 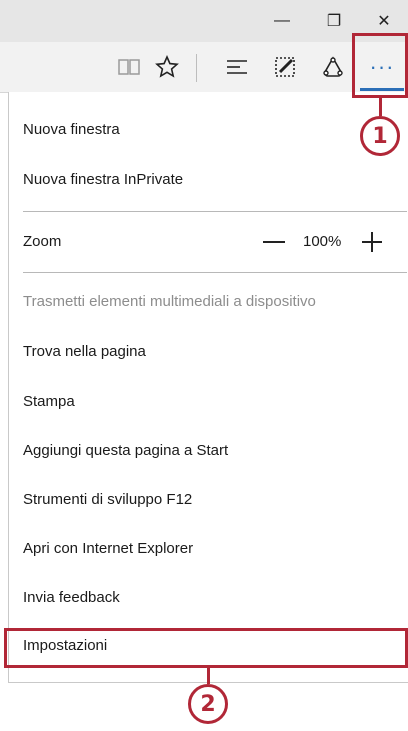 What do you see at coordinates (208, 704) in the screenshot?
I see `step-badge-2: 2` at bounding box center [208, 704].